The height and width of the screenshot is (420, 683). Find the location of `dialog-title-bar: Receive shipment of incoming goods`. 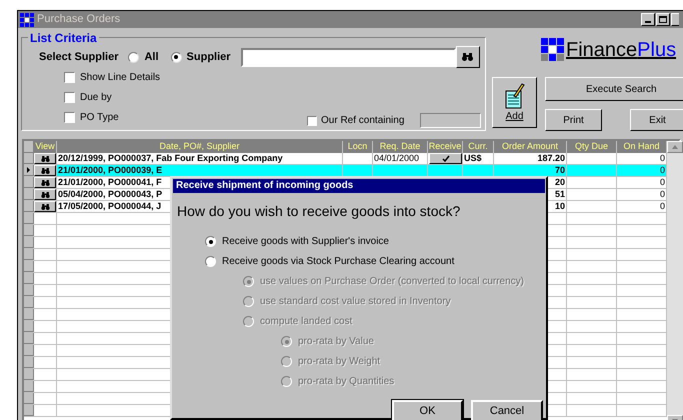

dialog-title-bar: Receive shipment of incoming goods is located at coordinates (359, 186).